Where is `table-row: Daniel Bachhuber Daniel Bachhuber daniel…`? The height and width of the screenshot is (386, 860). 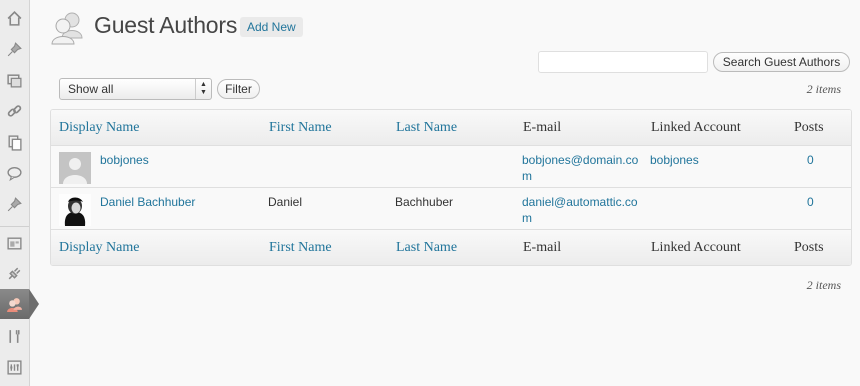
table-row: Daniel Bachhuber Daniel Bachhuber daniel… is located at coordinates (451, 208).